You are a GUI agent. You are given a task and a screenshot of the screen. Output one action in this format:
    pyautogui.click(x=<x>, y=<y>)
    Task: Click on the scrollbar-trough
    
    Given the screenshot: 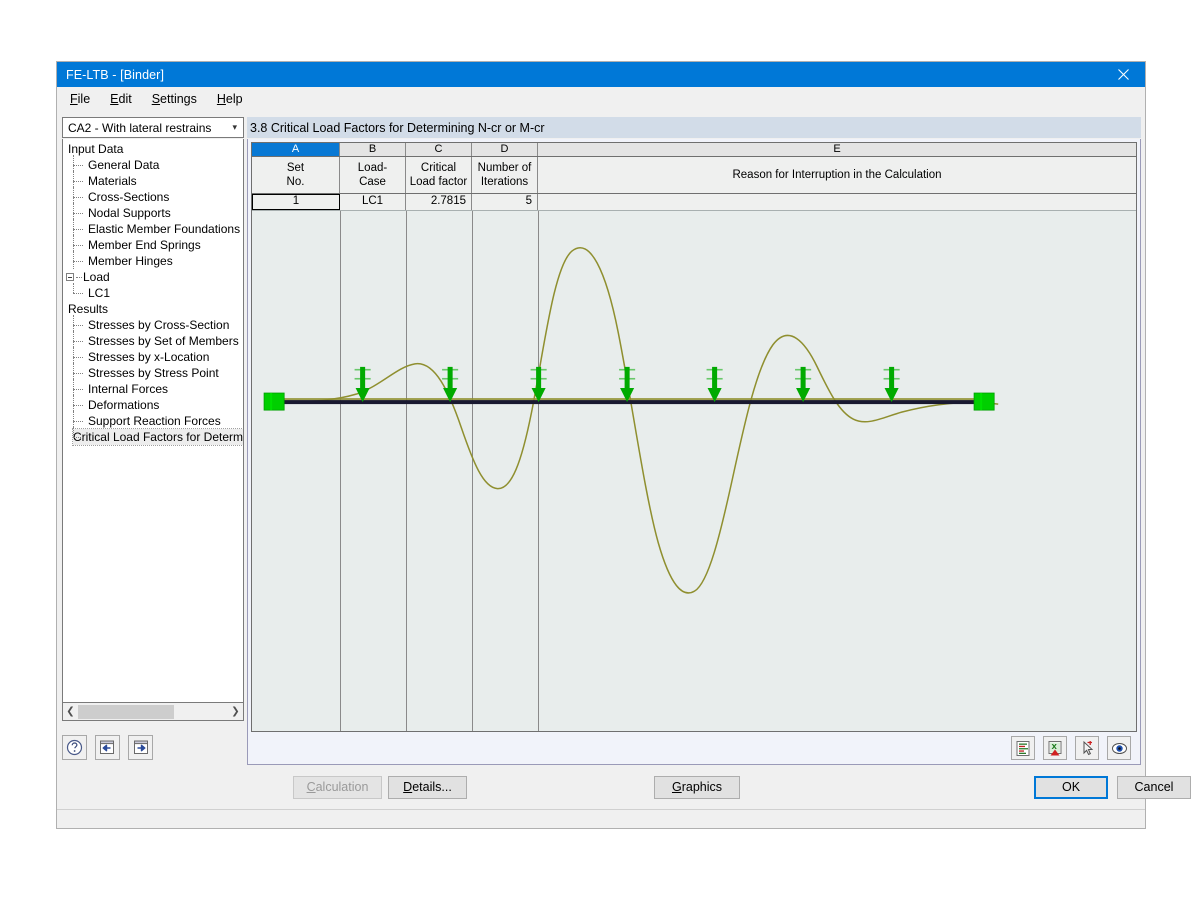 What is the action you would take?
    pyautogui.click(x=153, y=711)
    